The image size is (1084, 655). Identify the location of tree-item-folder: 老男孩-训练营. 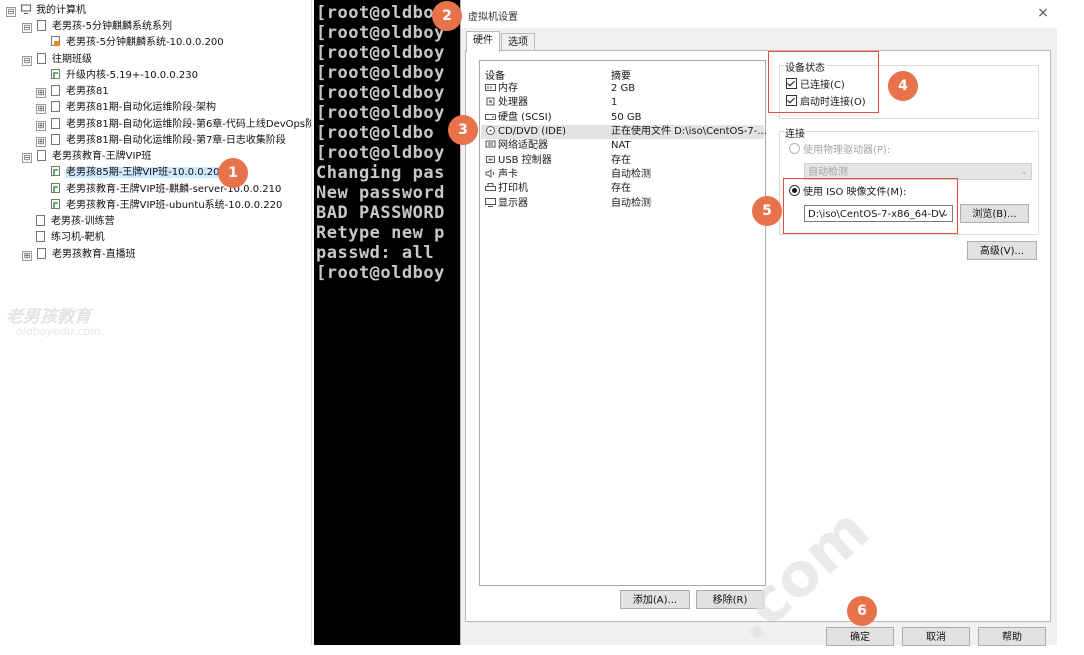
(75, 222).